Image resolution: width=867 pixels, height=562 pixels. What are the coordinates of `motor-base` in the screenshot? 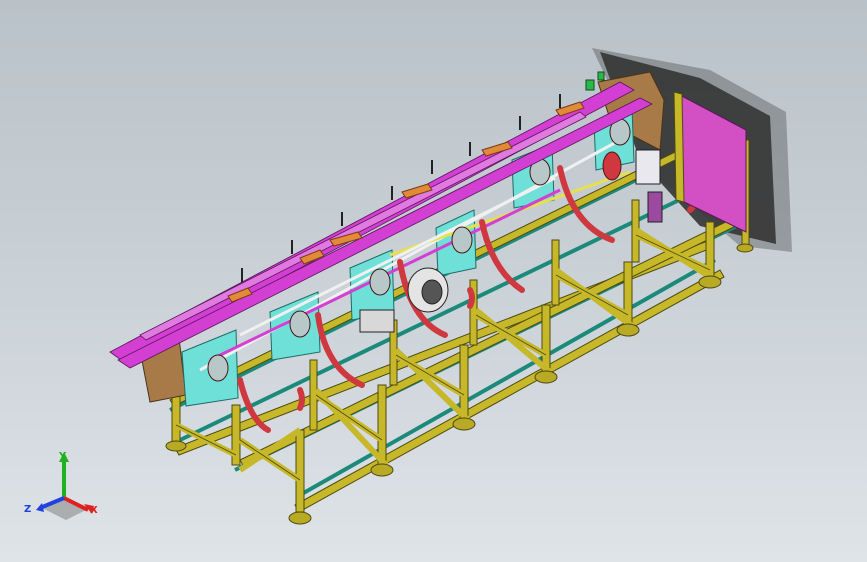 It's located at (377, 321).